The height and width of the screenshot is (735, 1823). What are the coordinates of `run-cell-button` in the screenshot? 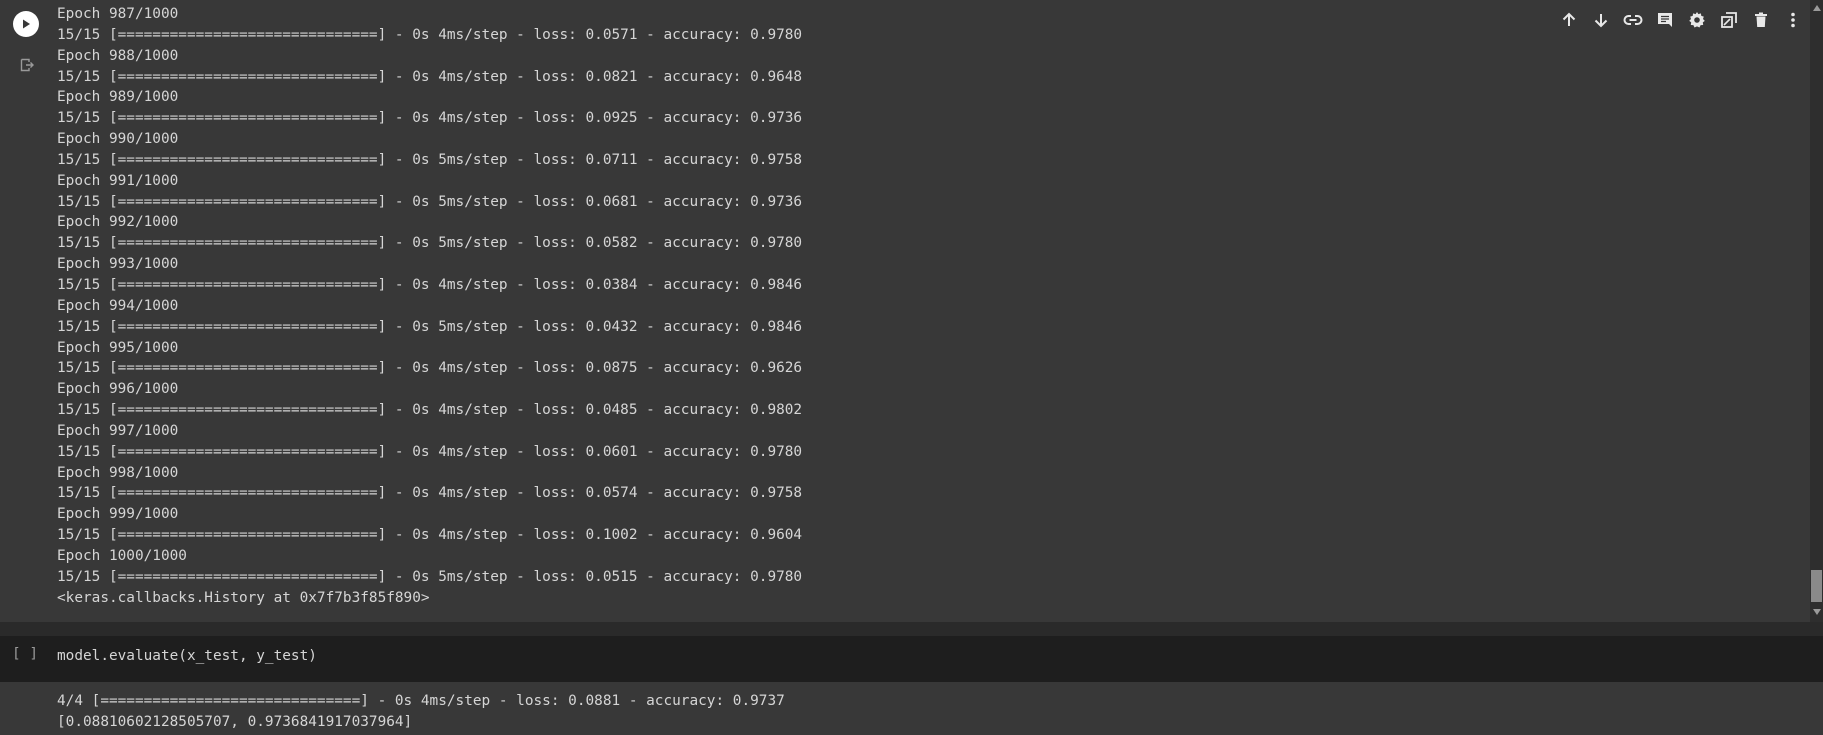 It's located at (26, 24).